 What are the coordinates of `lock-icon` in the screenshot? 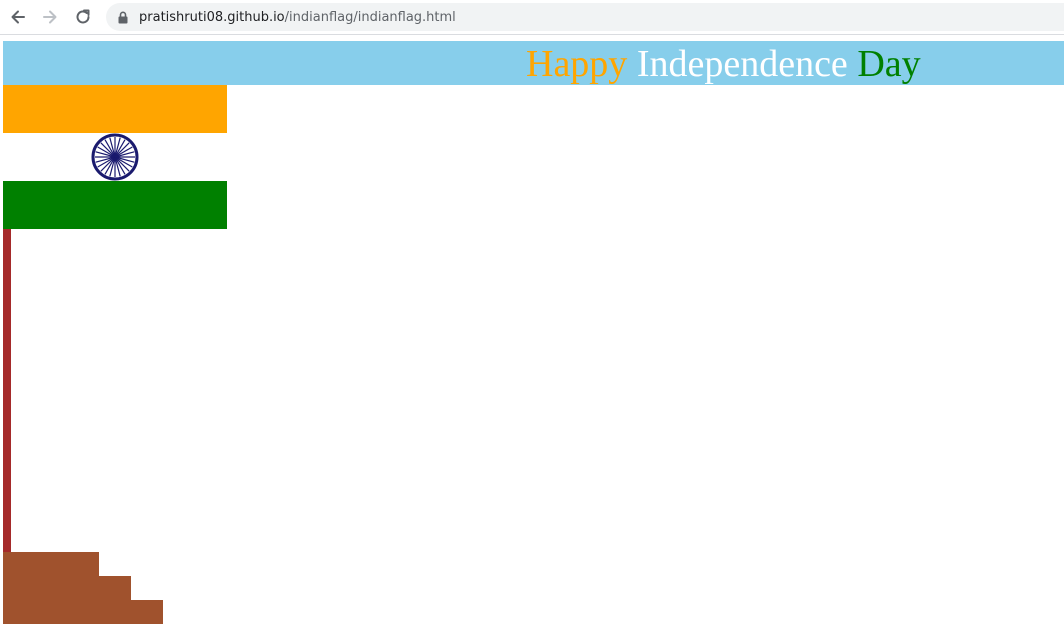 It's located at (123, 17).